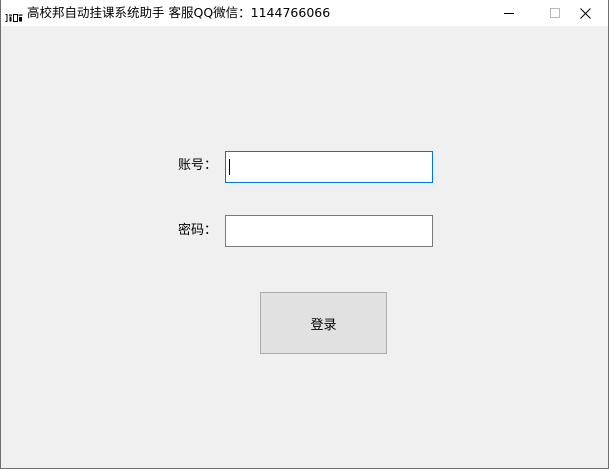  Describe the element at coordinates (329, 231) in the screenshot. I see `password-input` at that location.